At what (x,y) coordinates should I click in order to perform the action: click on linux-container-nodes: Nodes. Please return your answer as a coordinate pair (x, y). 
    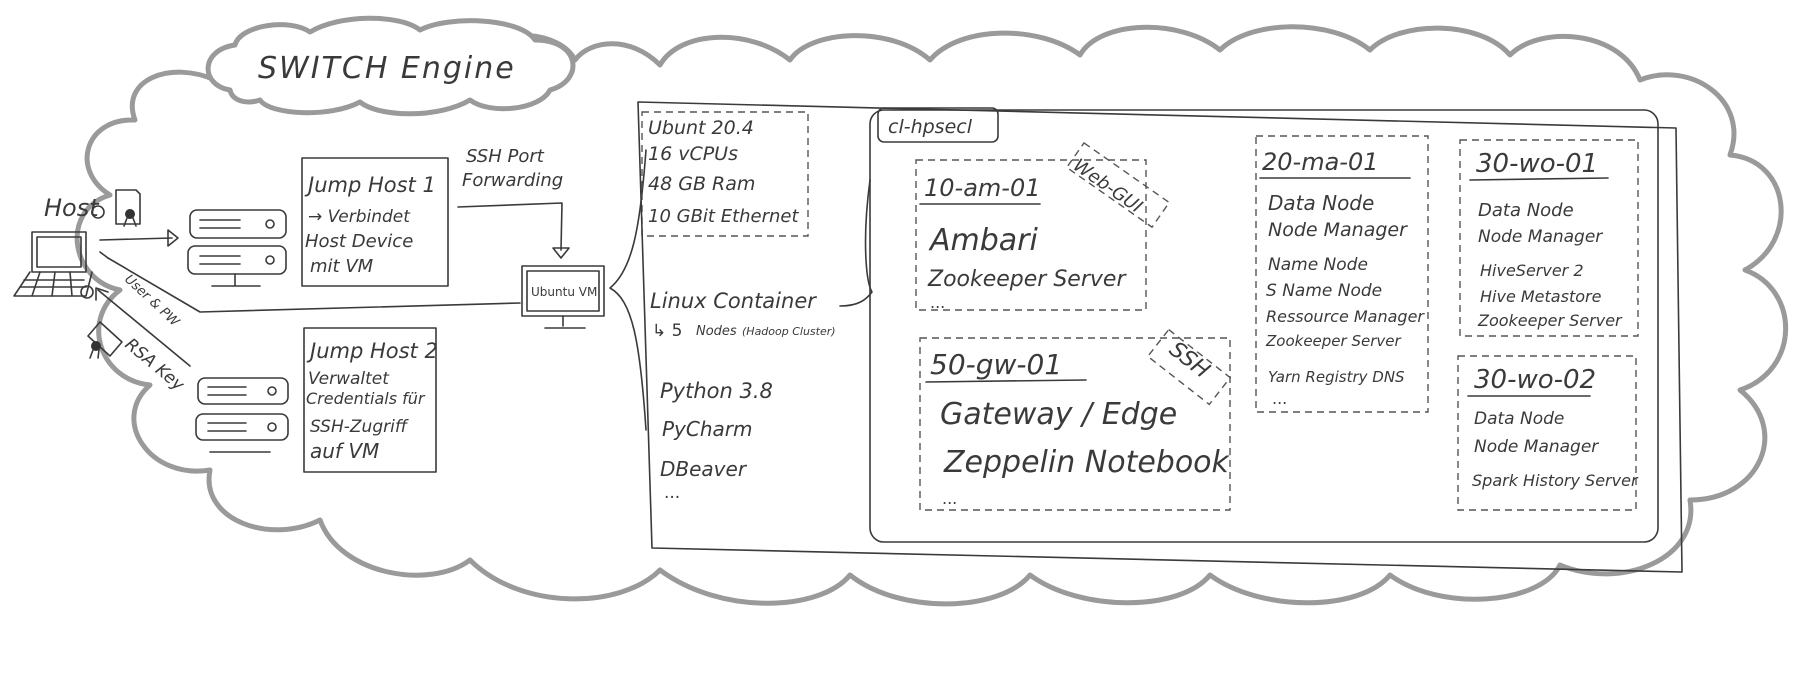
    Looking at the image, I should click on (716, 331).